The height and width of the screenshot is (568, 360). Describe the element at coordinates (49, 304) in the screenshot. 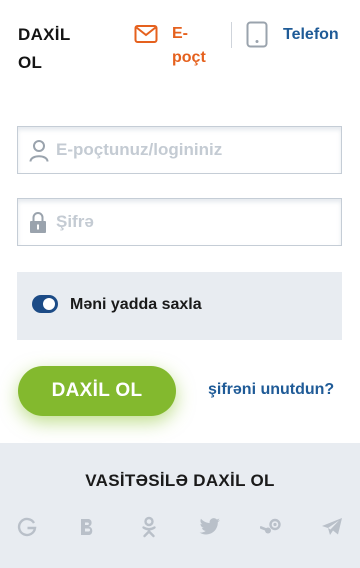

I see `toggle-knob` at that location.